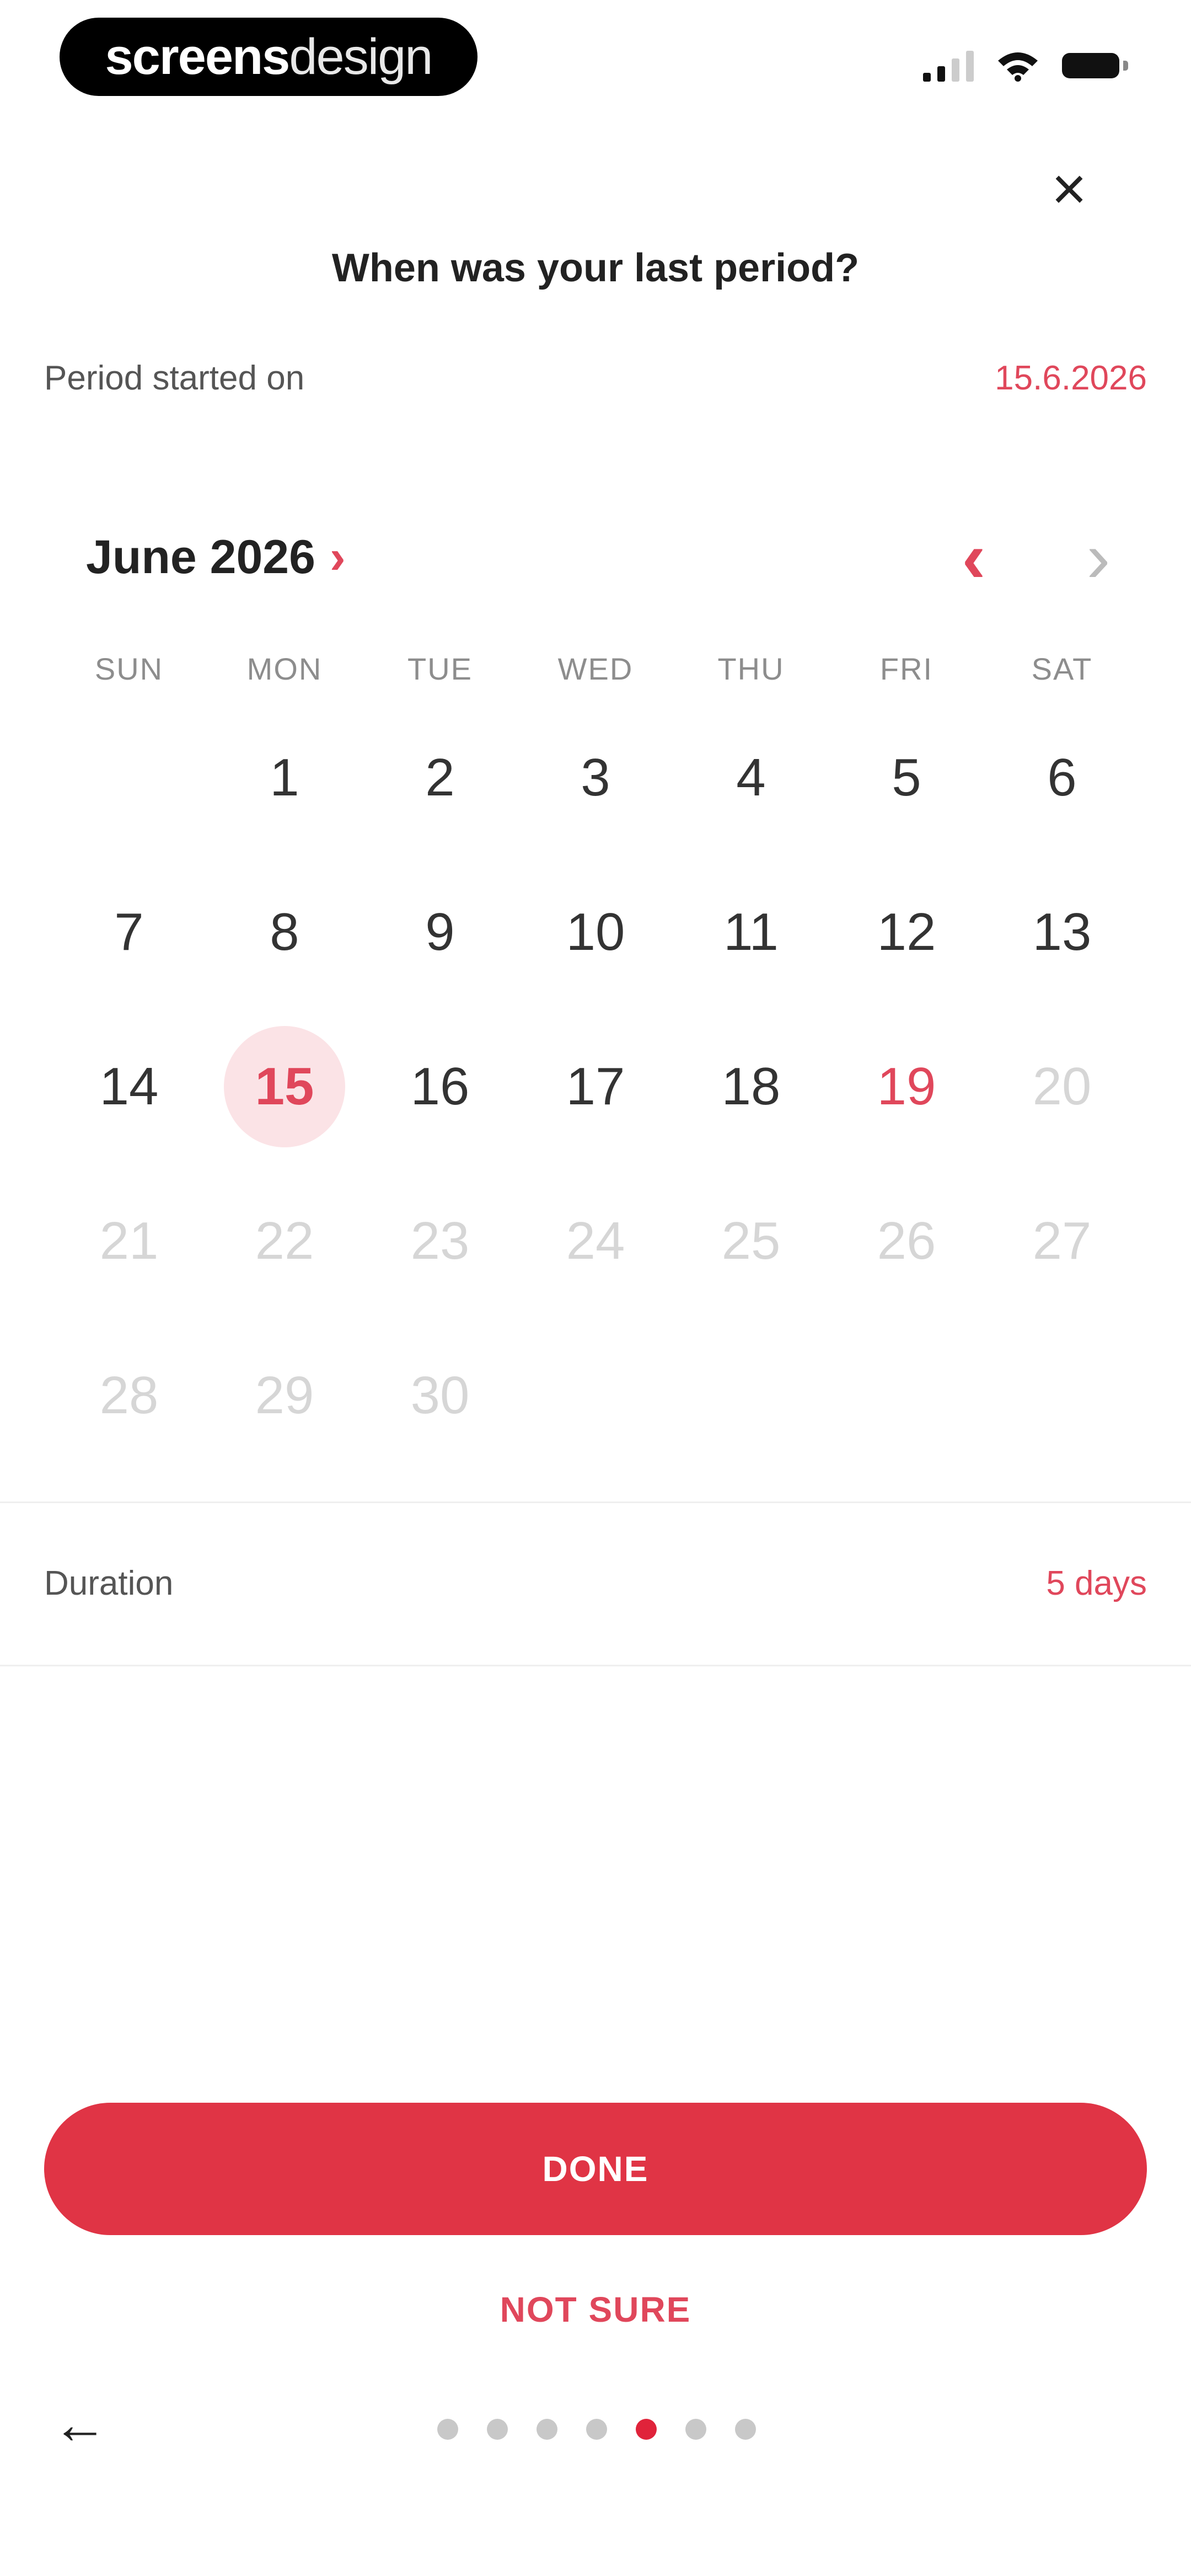 This screenshot has height=2576, width=1191. I want to click on day-cell-today: 19, so click(907, 1086).